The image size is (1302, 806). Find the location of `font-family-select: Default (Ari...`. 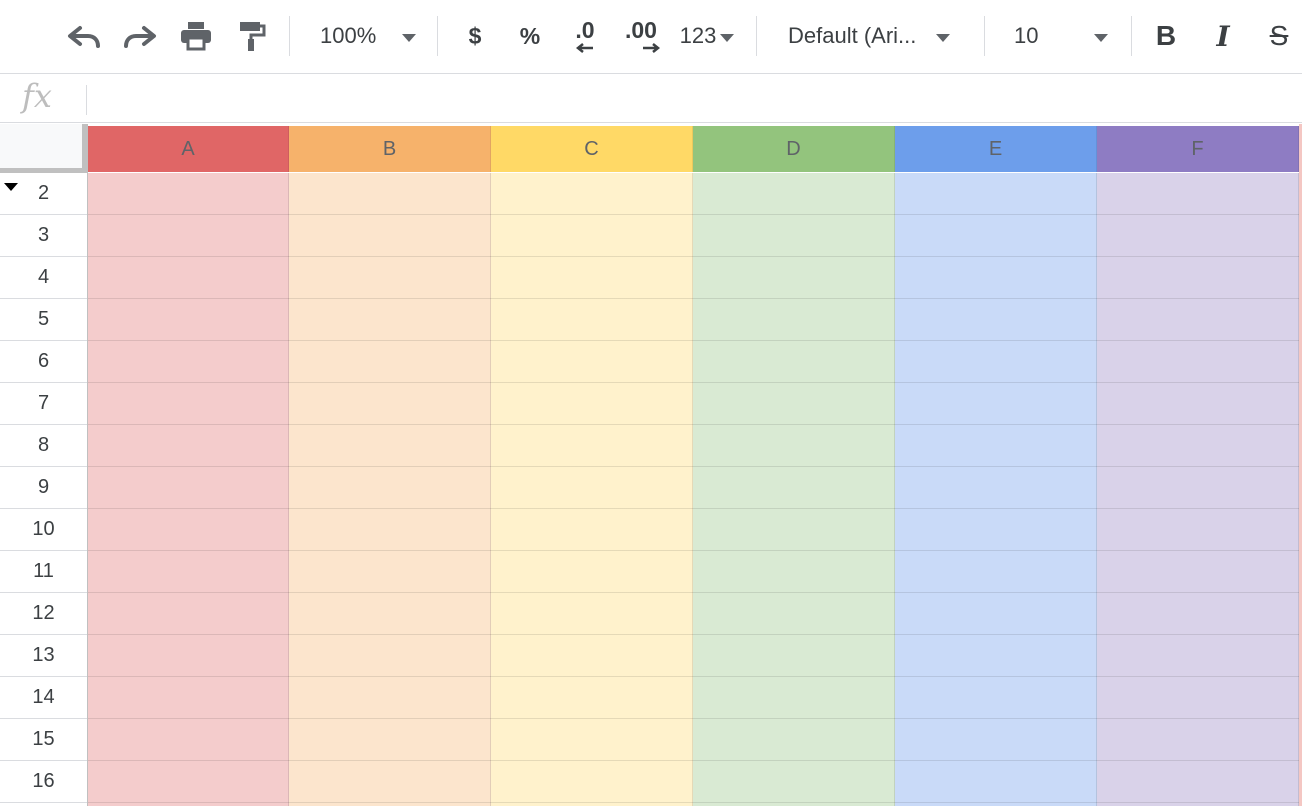

font-family-select: Default (Ari... is located at coordinates (875, 36).